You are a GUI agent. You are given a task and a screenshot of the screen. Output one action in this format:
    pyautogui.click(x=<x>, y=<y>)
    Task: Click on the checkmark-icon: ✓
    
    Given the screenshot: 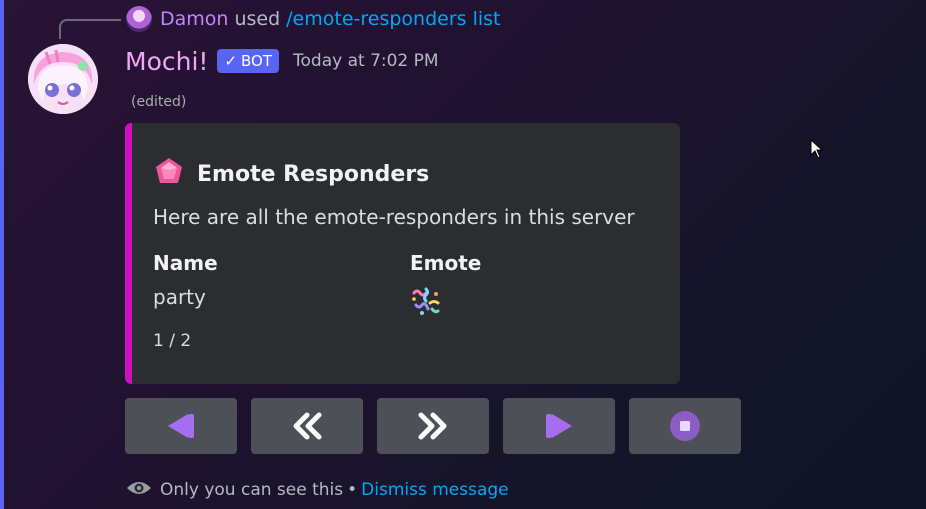 What is the action you would take?
    pyautogui.click(x=231, y=61)
    